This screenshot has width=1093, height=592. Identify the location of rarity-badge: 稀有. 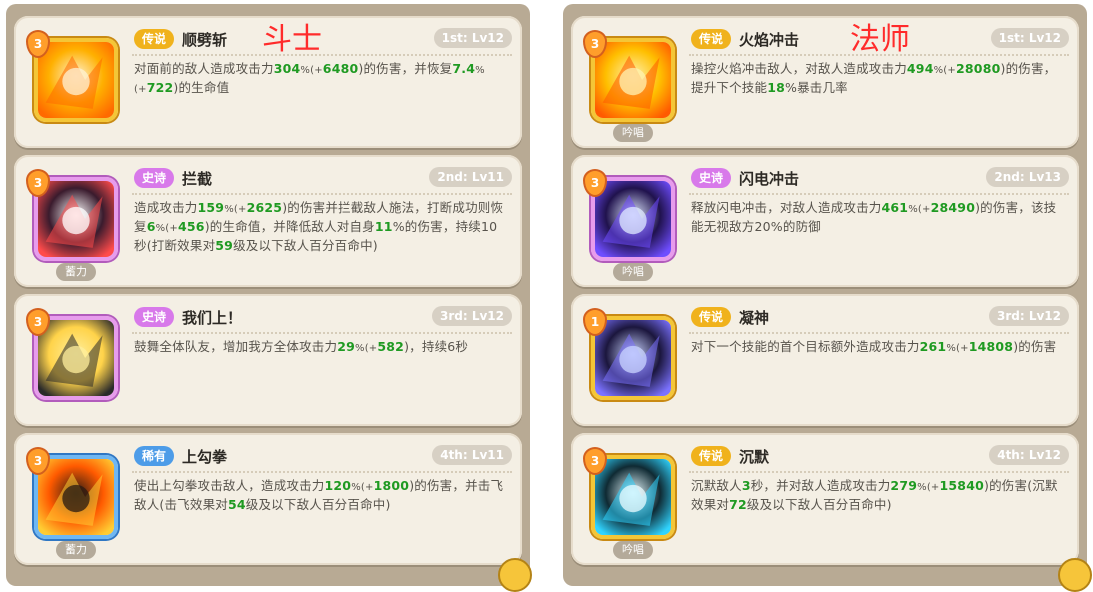
(154, 456).